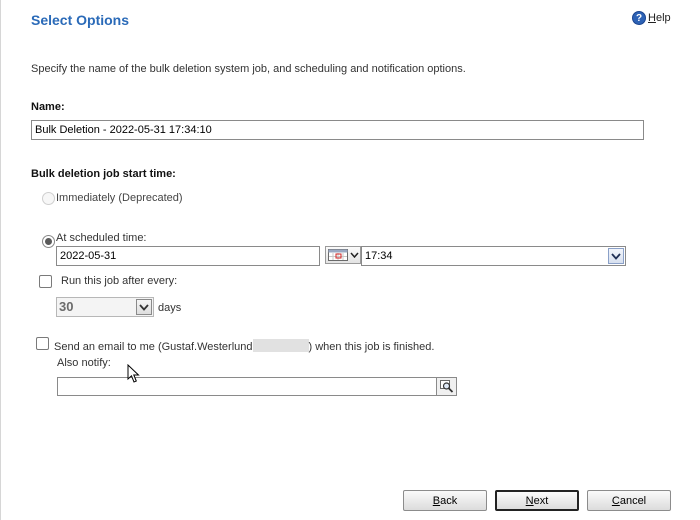 The width and height of the screenshot is (700, 520). Describe the element at coordinates (119, 198) in the screenshot. I see `immediately-label: Immediately (Deprecated)` at that location.